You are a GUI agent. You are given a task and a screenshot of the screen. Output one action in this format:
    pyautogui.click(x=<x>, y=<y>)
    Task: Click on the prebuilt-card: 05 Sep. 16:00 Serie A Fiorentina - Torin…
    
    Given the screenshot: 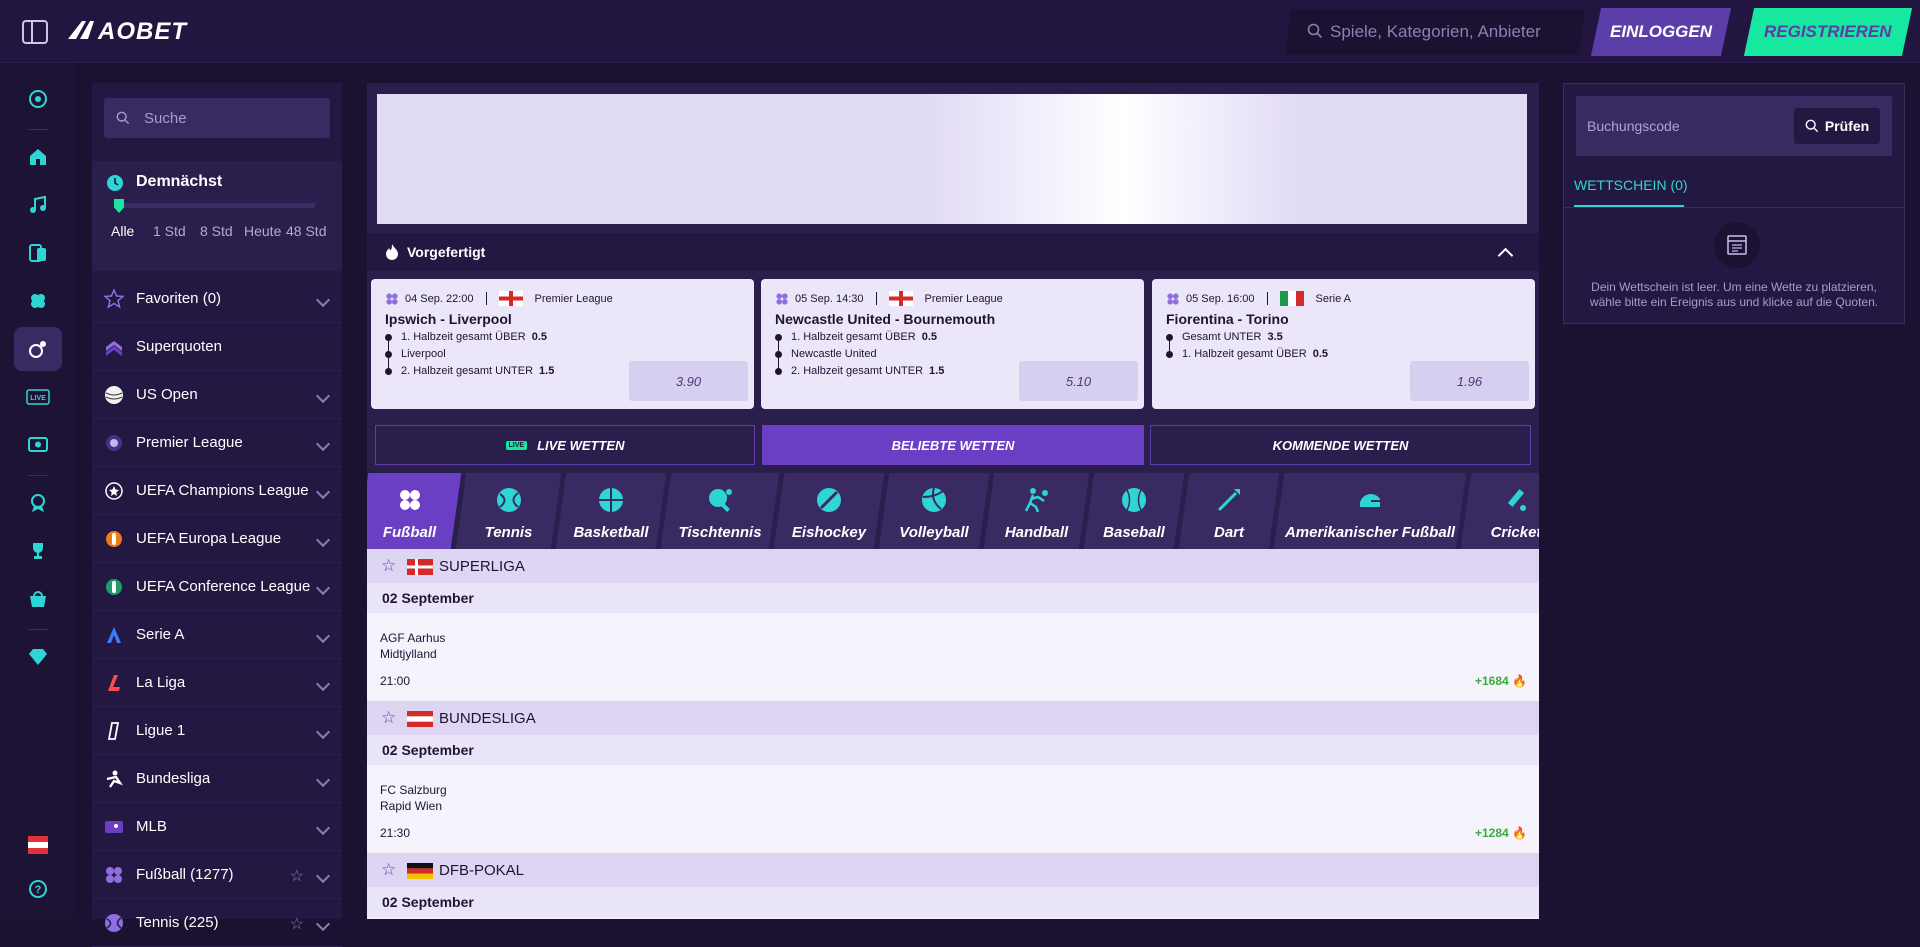 What is the action you would take?
    pyautogui.click(x=1343, y=344)
    